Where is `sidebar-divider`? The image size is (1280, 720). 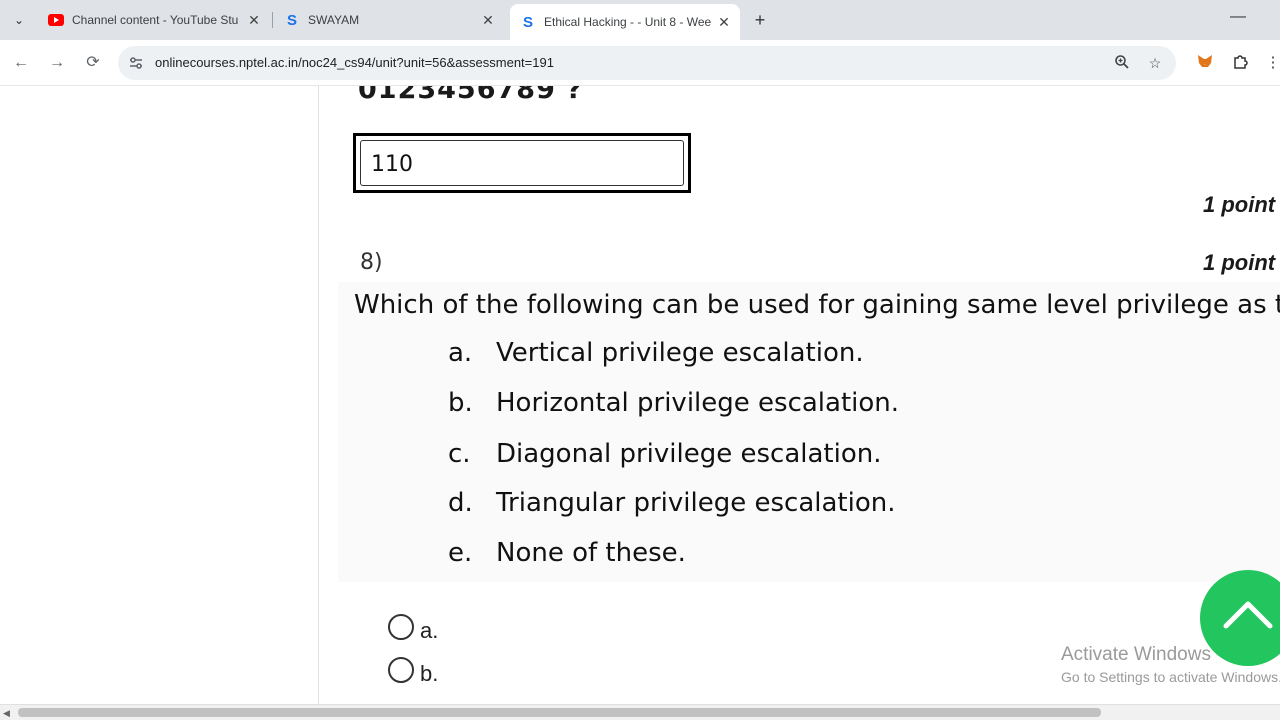 sidebar-divider is located at coordinates (318, 395).